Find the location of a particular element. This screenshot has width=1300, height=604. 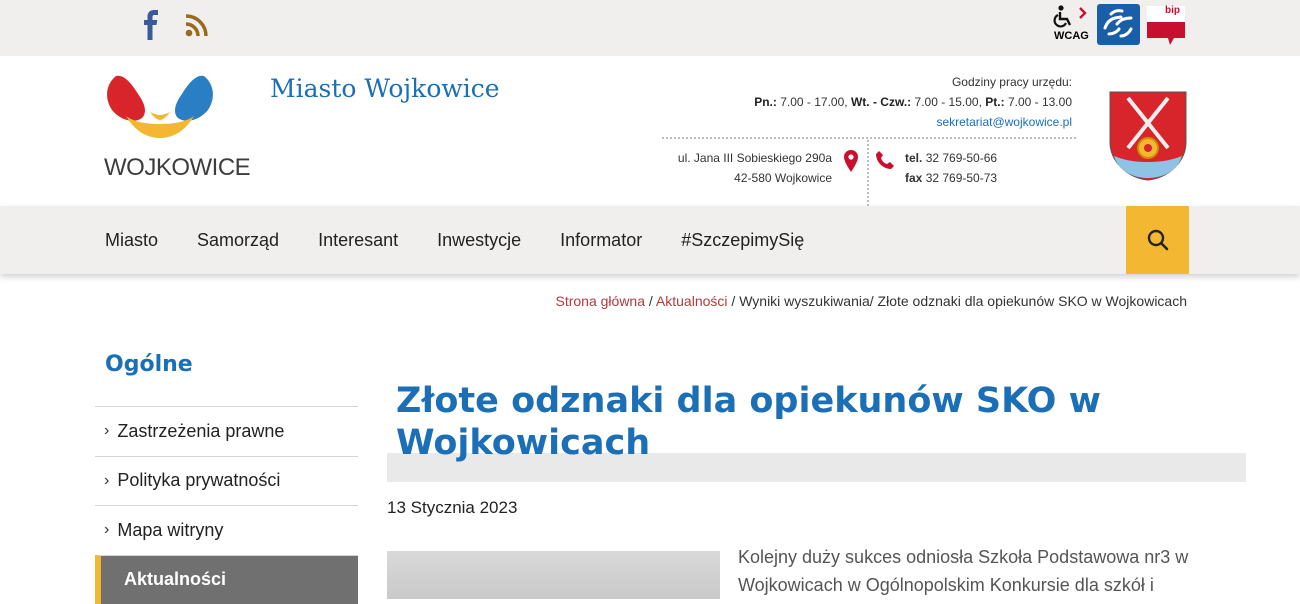

breadcrumb-search: Wyniki wyszukiwania is located at coordinates (804, 301).